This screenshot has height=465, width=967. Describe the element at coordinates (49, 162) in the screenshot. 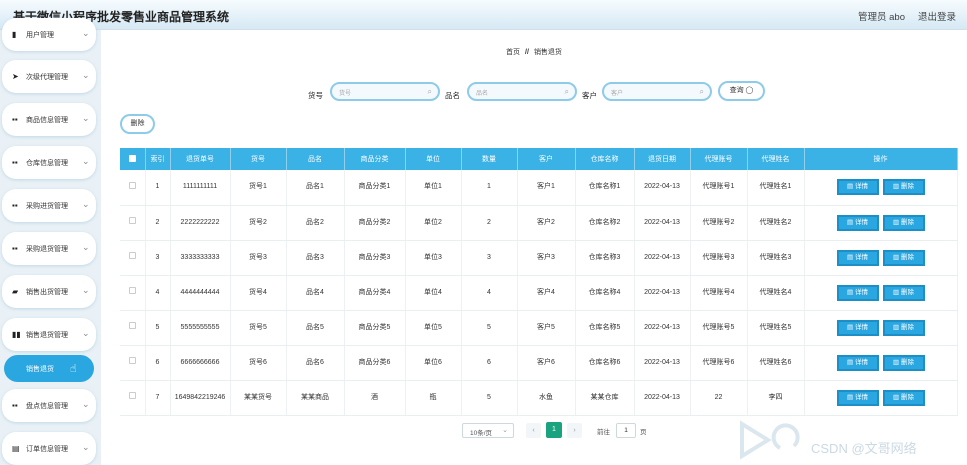

I see `sidebar-item-warehouse: ▪▪ 仓库信息管理 ⌄` at that location.